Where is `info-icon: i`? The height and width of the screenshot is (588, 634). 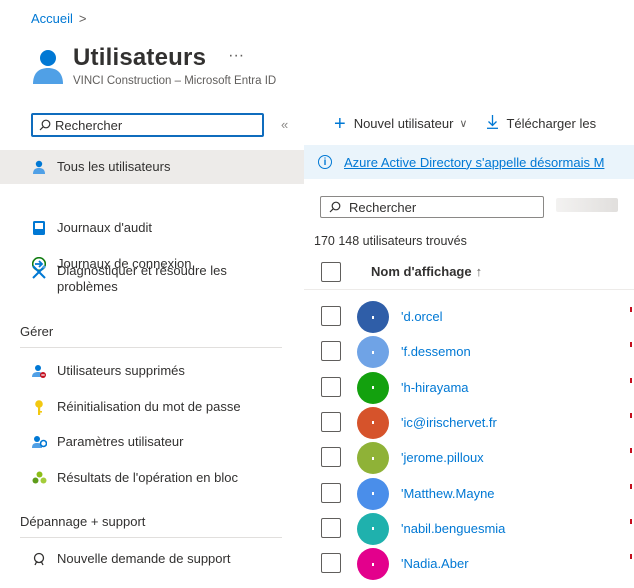
info-icon: i is located at coordinates (325, 162).